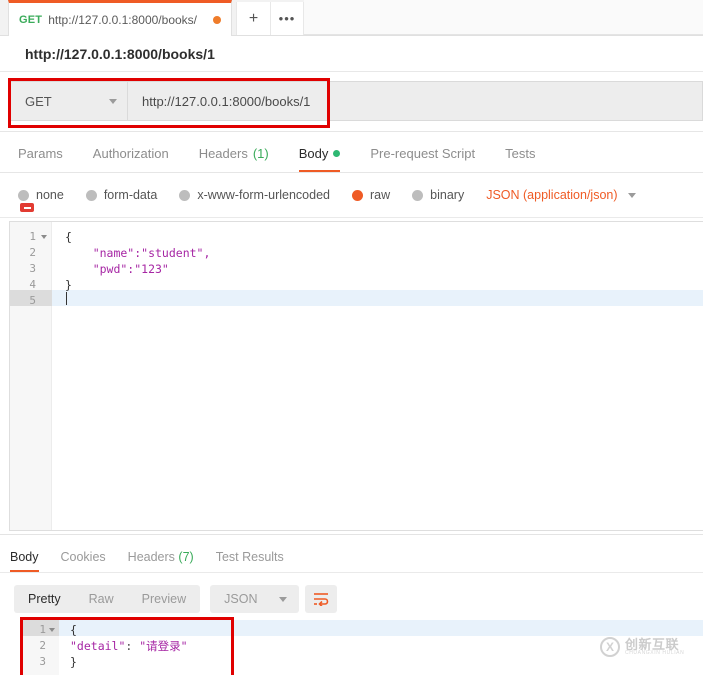 Image resolution: width=703 pixels, height=675 pixels. What do you see at coordinates (655, 653) in the screenshot?
I see `watermark-en: CHUANGXIN HULIAN` at bounding box center [655, 653].